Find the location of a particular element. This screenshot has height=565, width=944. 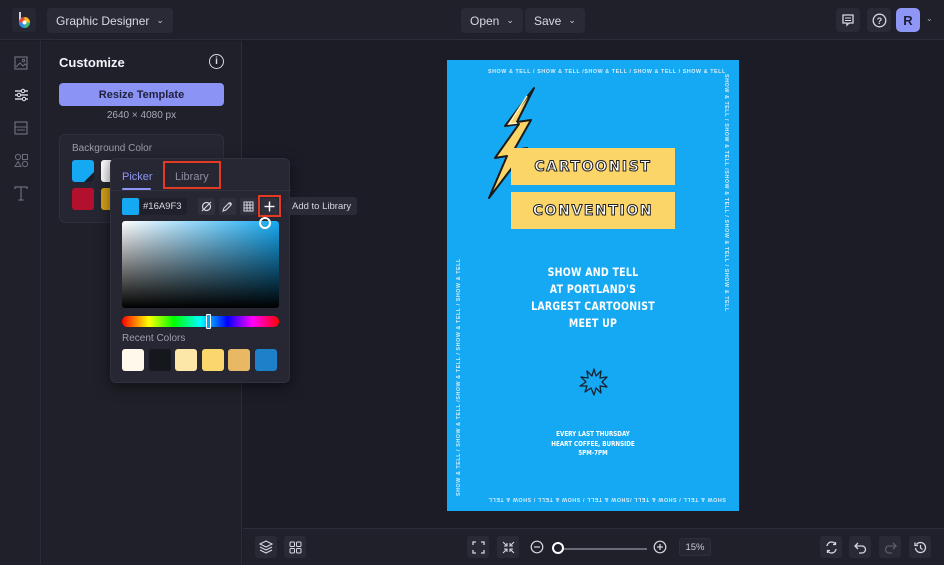

grid-icon is located at coordinates (248, 206).